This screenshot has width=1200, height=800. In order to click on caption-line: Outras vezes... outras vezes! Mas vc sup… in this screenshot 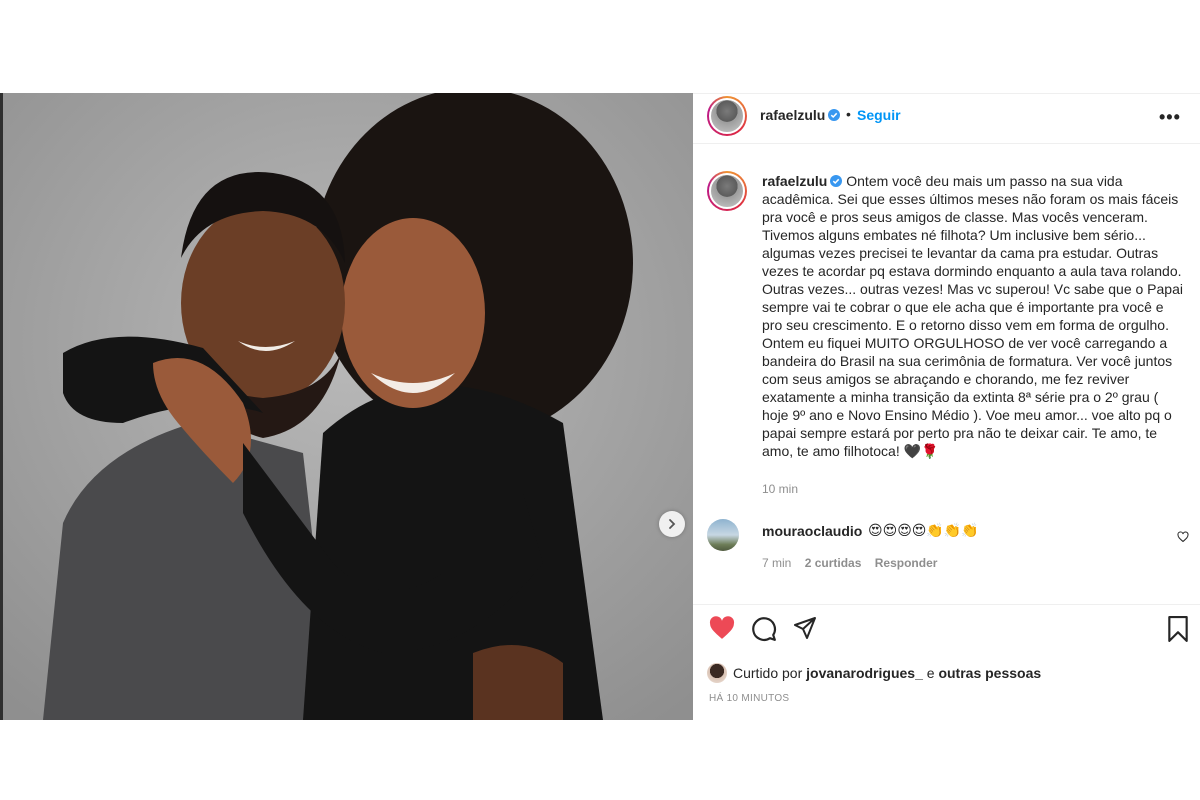, I will do `click(972, 289)`.